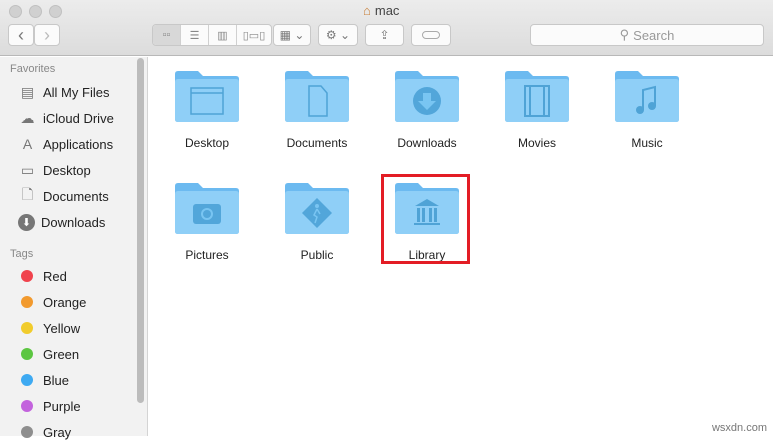 This screenshot has height=442, width=773. What do you see at coordinates (367, 10) in the screenshot?
I see `home-icon: ⌂` at bounding box center [367, 10].